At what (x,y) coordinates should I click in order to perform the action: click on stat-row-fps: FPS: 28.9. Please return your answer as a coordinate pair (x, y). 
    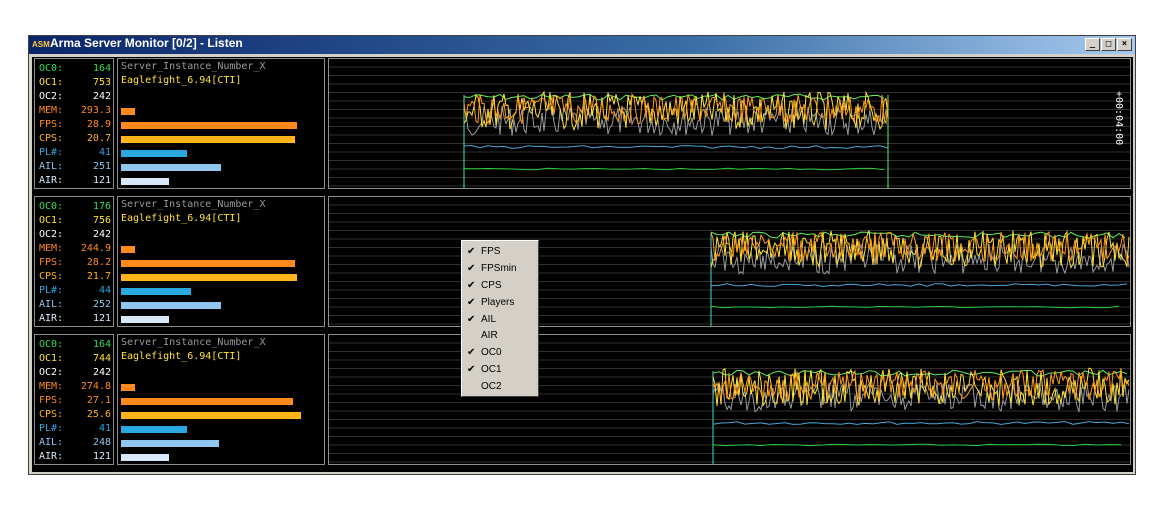
    Looking at the image, I should click on (75, 124).